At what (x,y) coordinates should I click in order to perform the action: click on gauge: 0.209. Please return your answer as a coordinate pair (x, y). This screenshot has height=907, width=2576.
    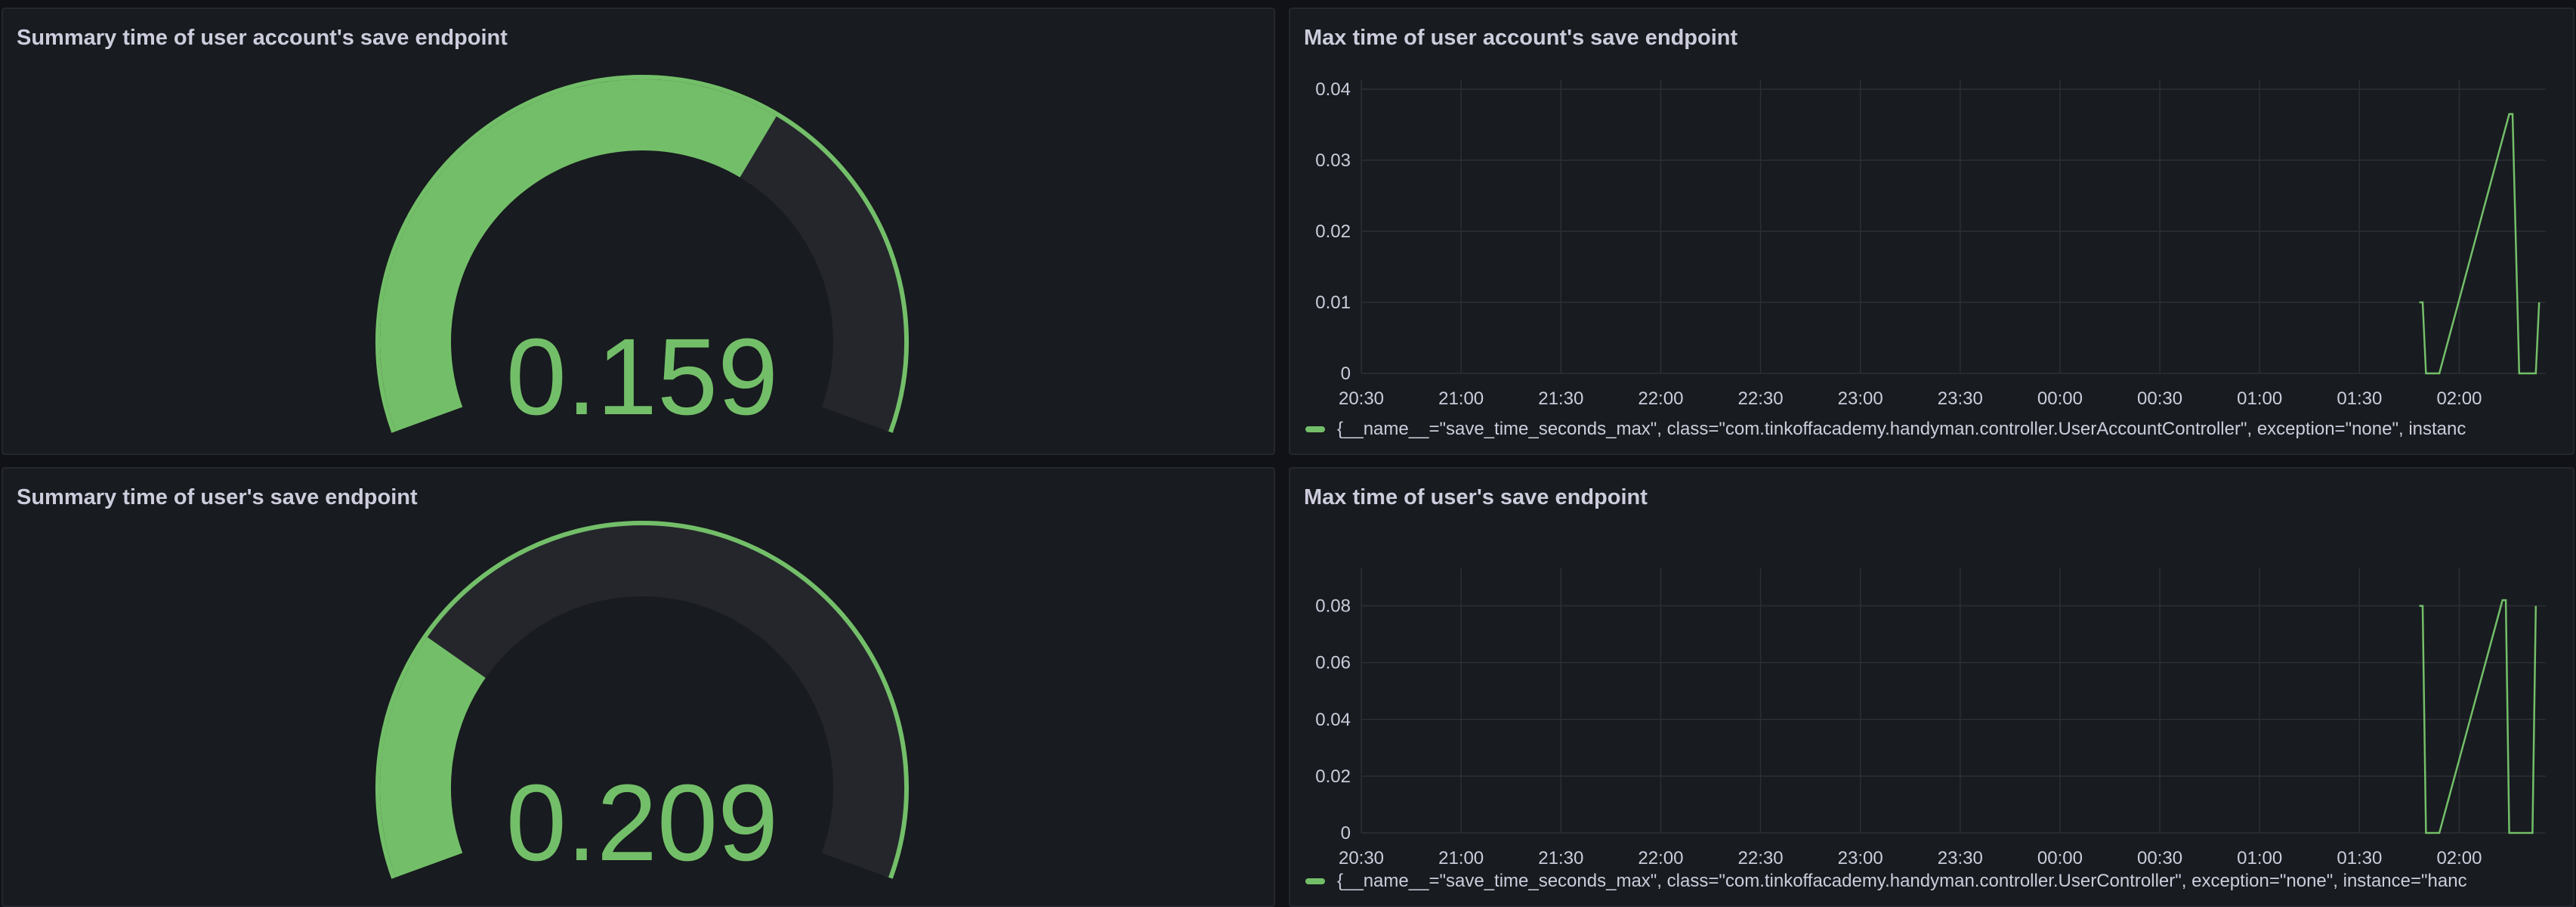
    Looking at the image, I should click on (642, 702).